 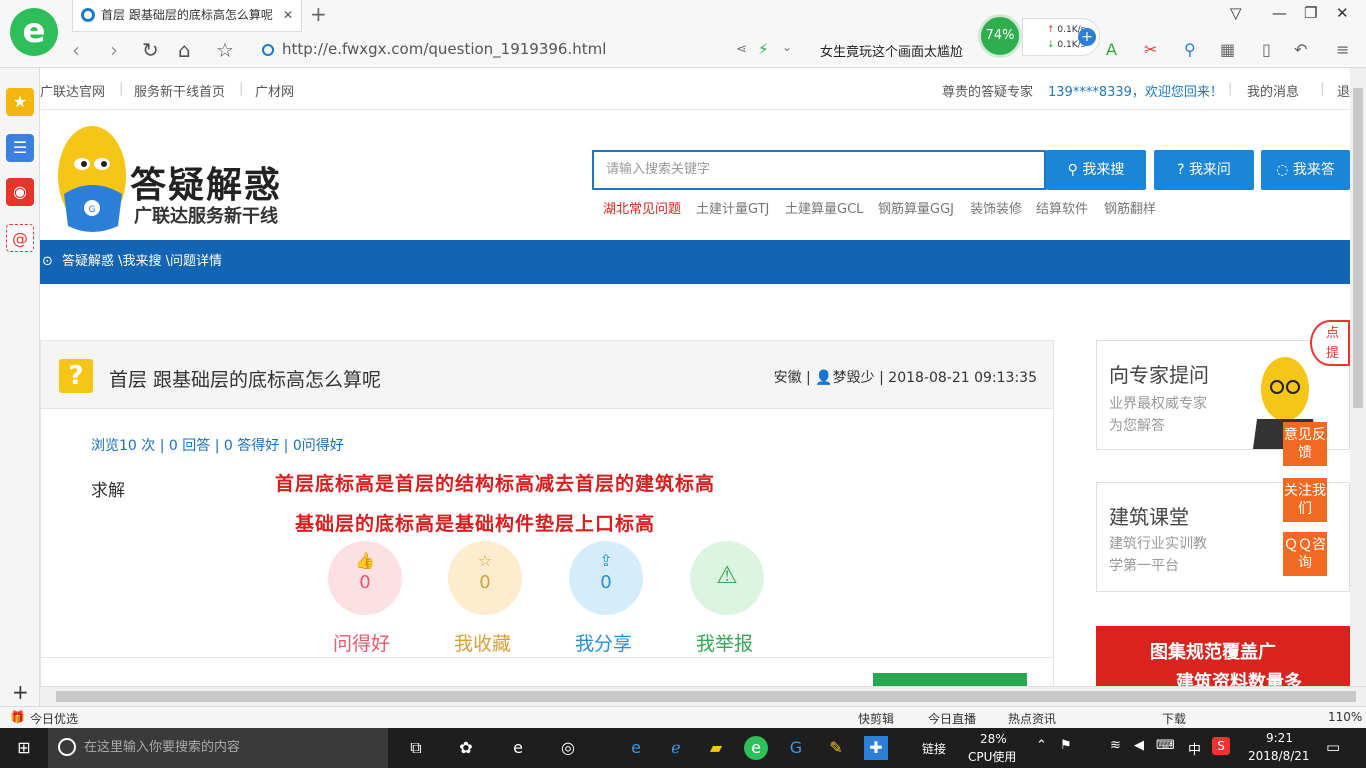 What do you see at coordinates (1310, 13) in the screenshot?
I see `maximize-button: ❐` at bounding box center [1310, 13].